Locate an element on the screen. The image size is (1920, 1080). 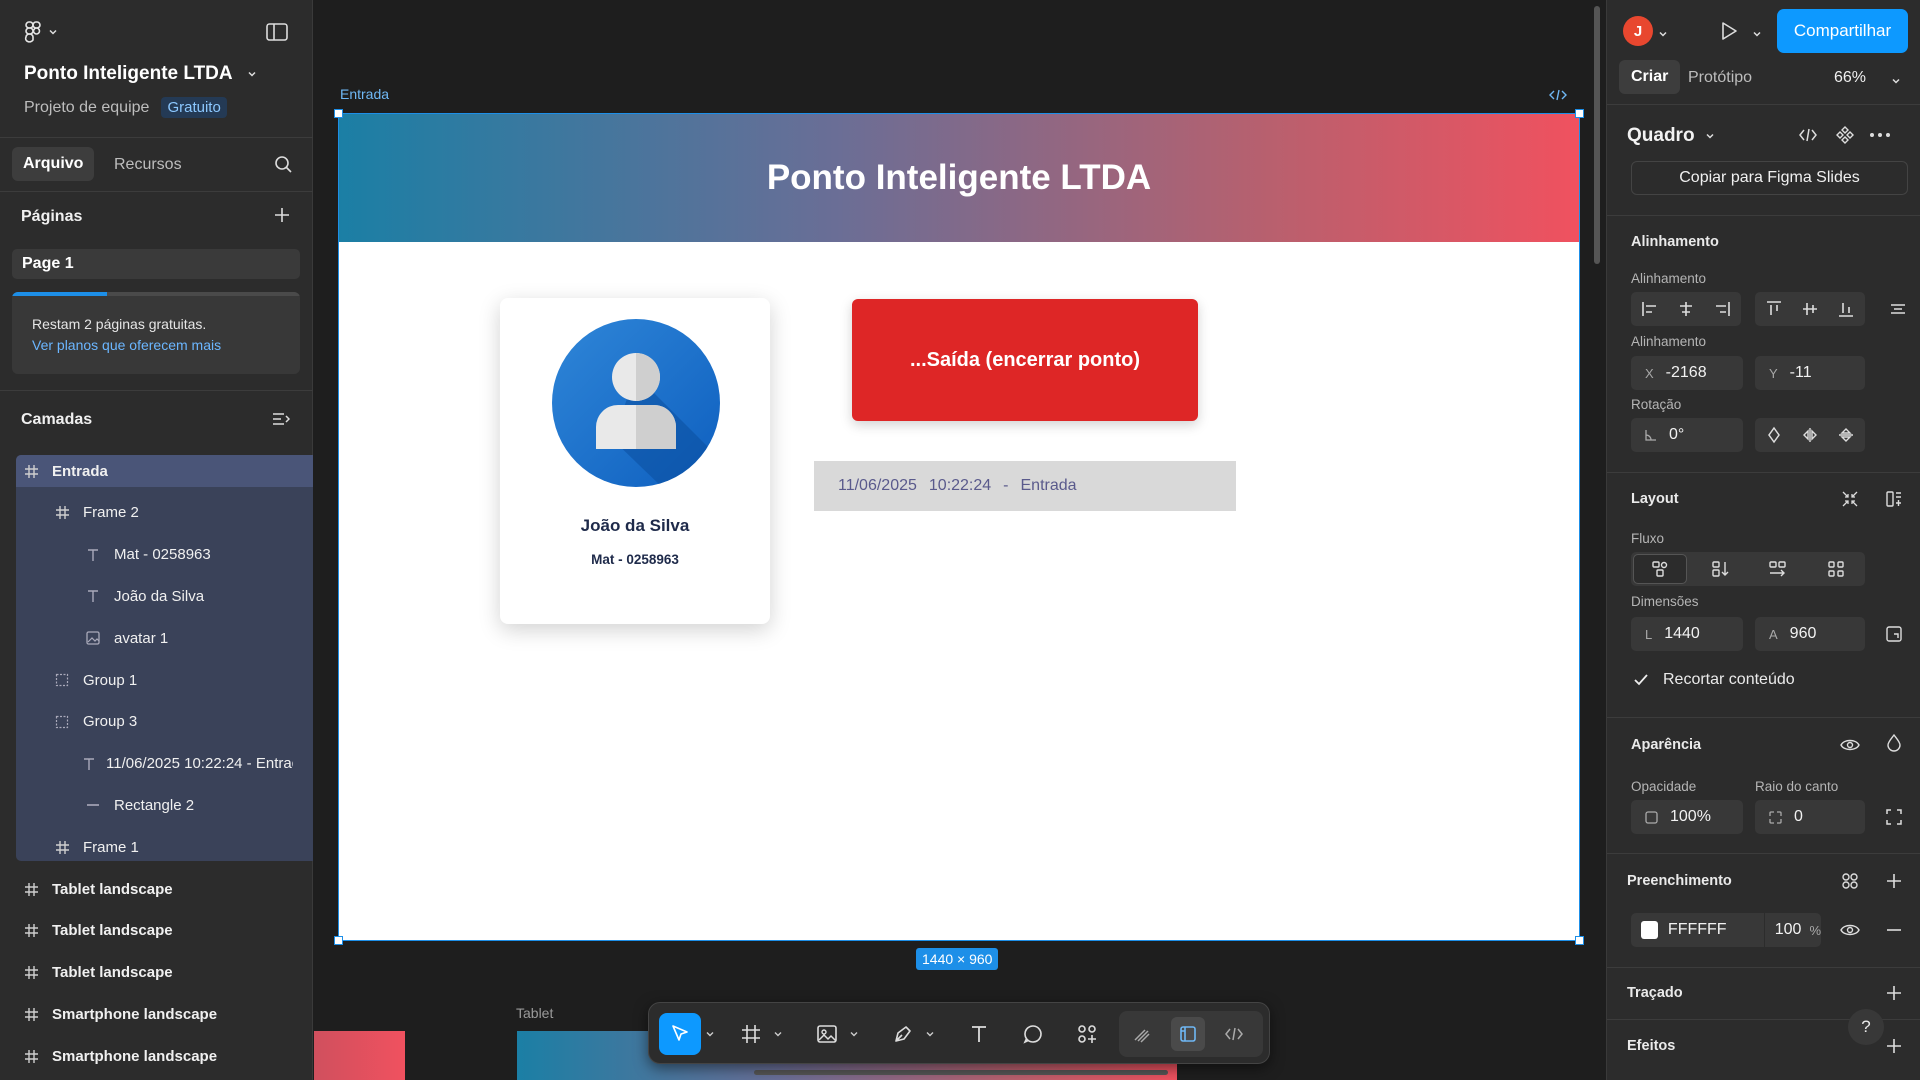
tab-file: Arquivo is located at coordinates (53, 164).